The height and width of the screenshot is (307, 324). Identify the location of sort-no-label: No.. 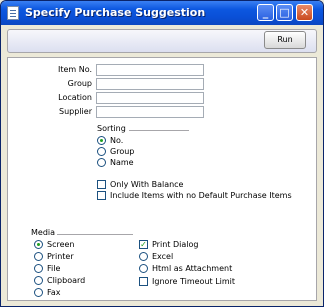
(117, 140).